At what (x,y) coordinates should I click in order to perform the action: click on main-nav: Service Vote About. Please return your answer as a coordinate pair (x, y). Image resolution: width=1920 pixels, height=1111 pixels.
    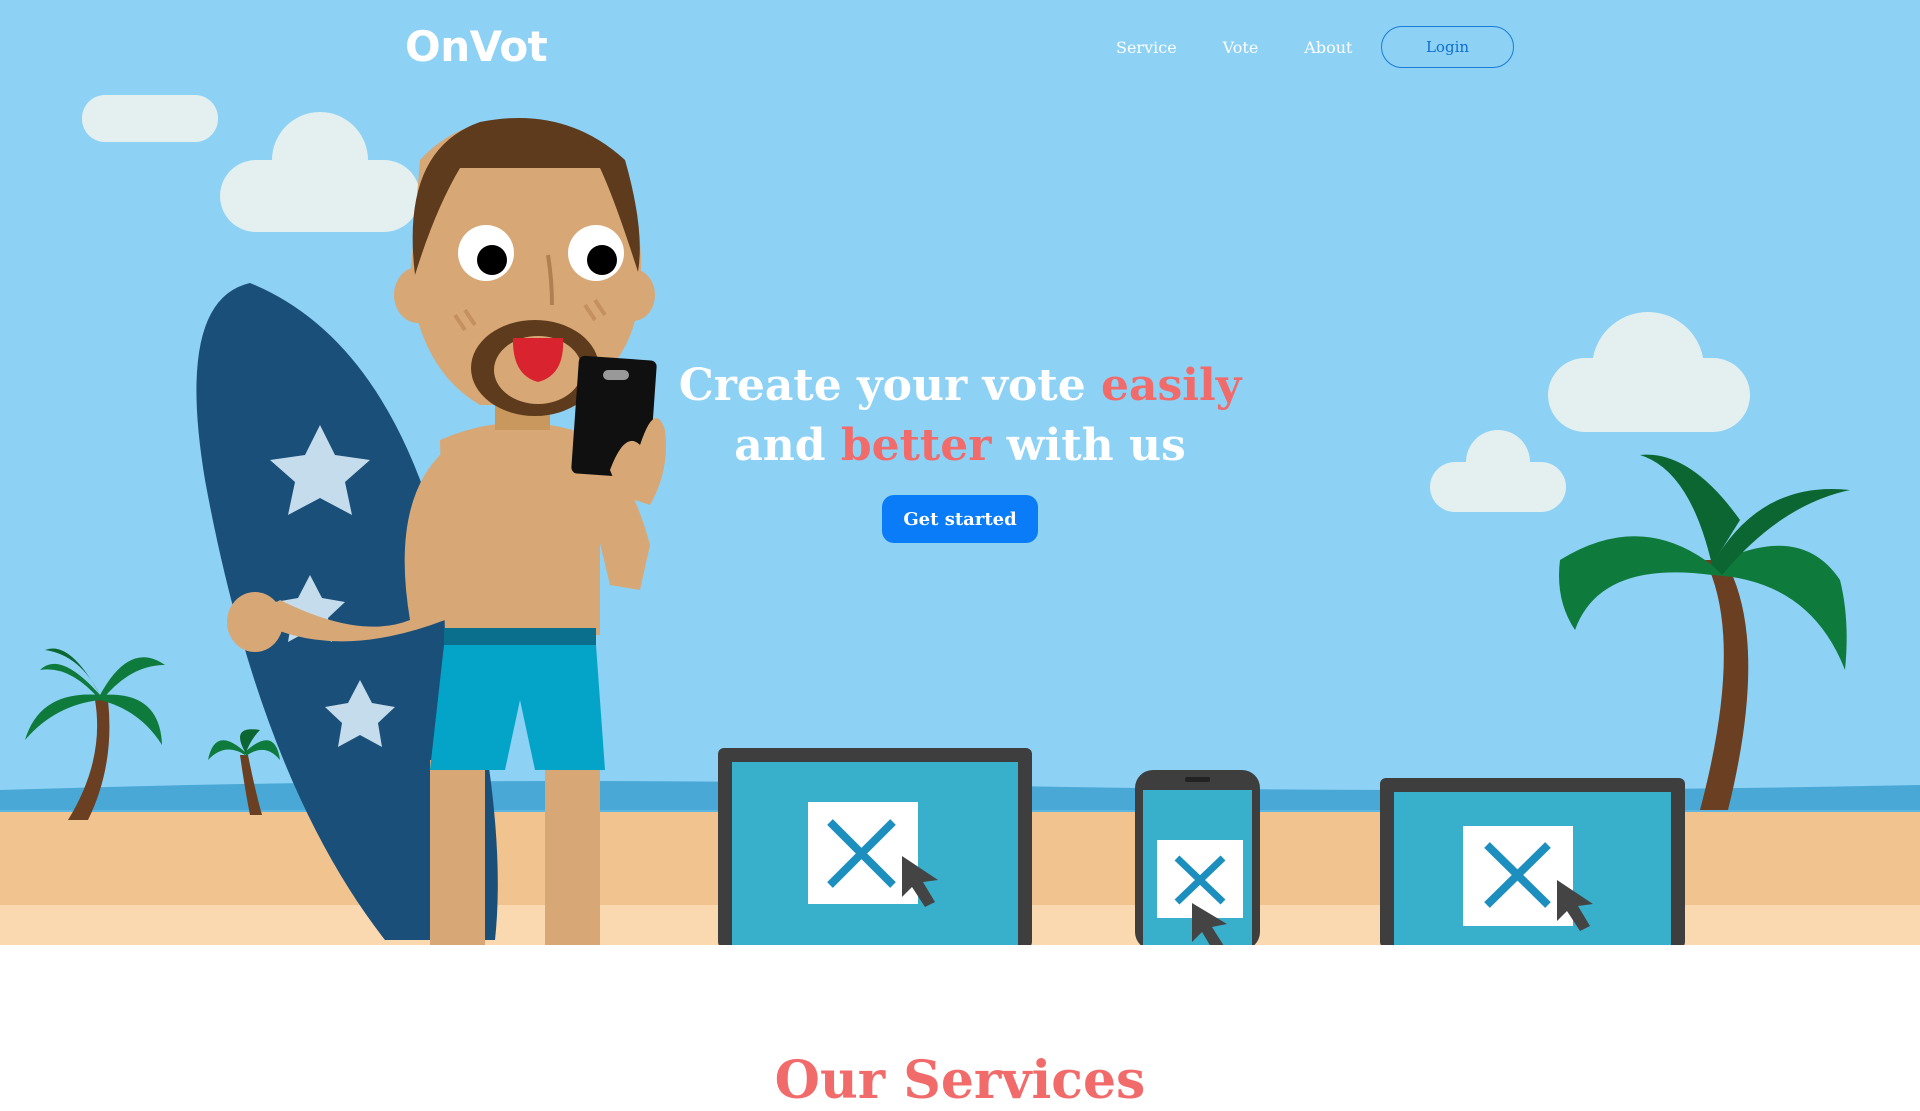
    Looking at the image, I should click on (1253, 47).